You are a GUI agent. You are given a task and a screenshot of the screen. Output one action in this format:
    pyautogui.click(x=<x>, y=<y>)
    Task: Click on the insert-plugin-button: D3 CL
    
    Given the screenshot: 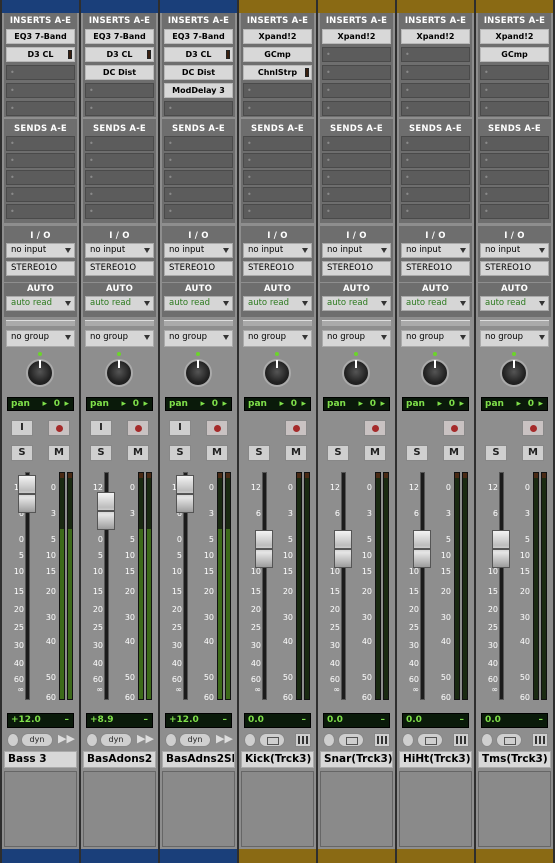 What is the action you would take?
    pyautogui.click(x=198, y=54)
    